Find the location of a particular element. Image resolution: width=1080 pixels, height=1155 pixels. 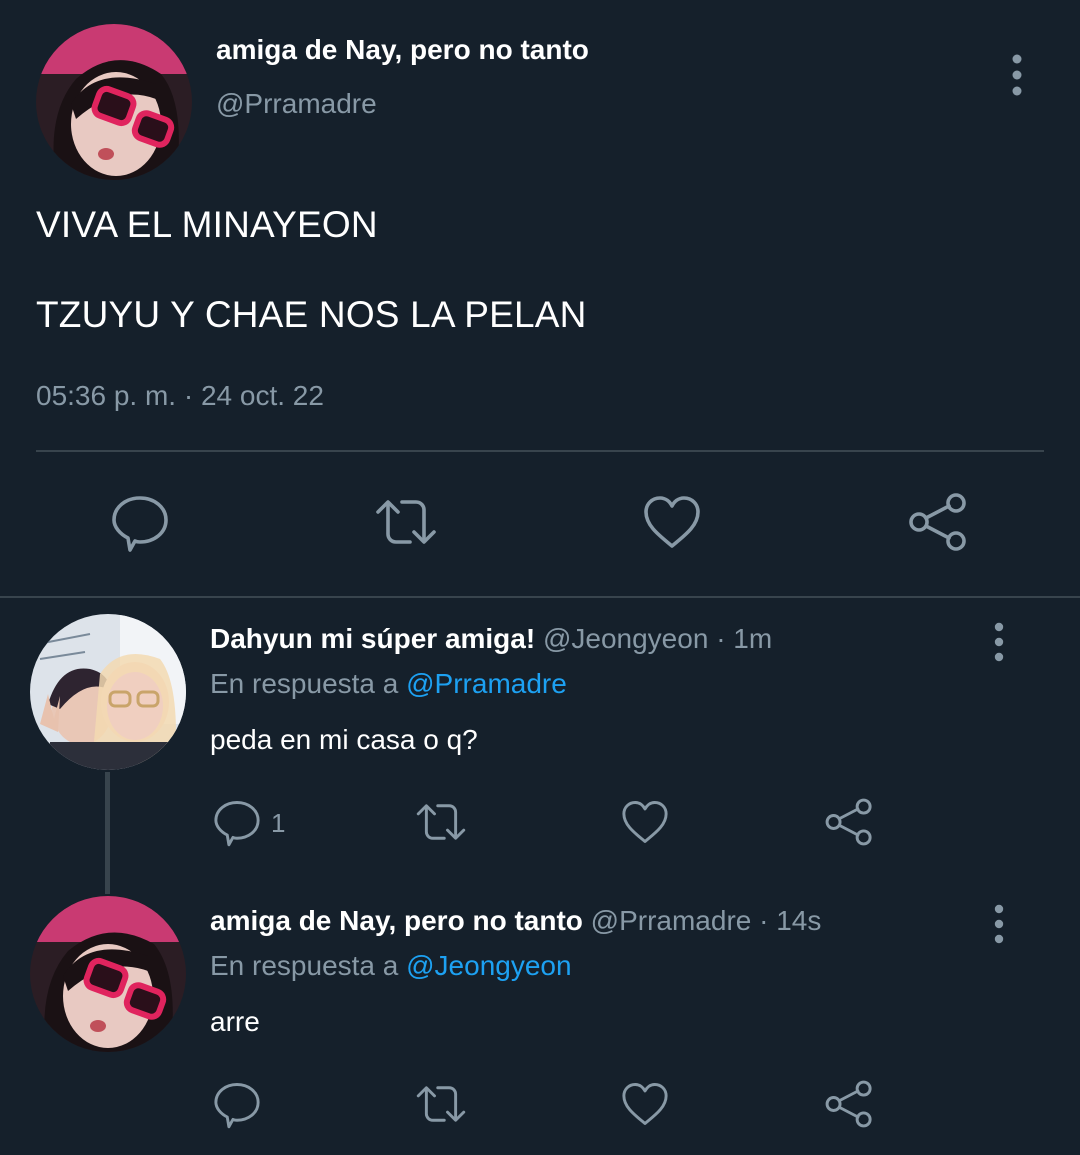

reply-context: En respuesta a @Prramadre is located at coordinates (388, 684).